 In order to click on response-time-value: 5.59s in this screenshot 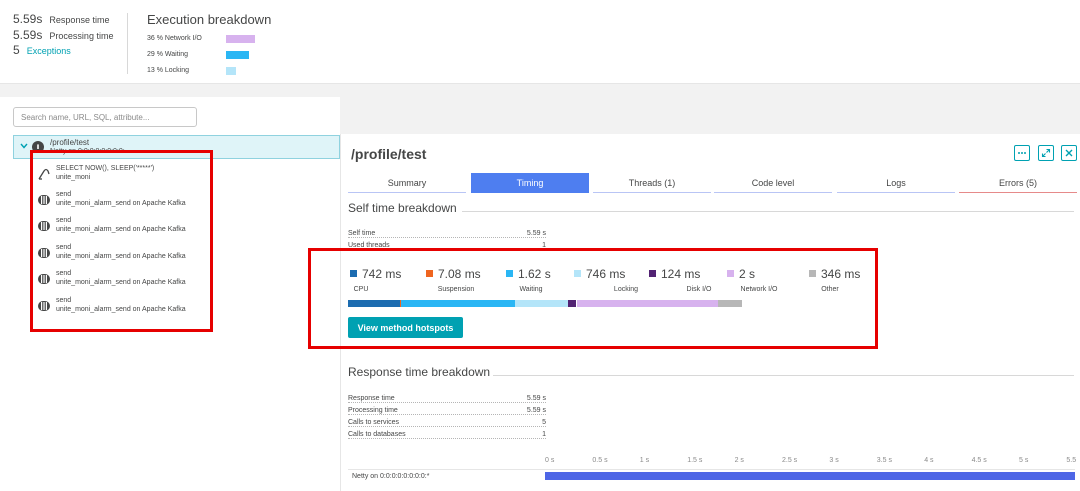, I will do `click(28, 19)`.